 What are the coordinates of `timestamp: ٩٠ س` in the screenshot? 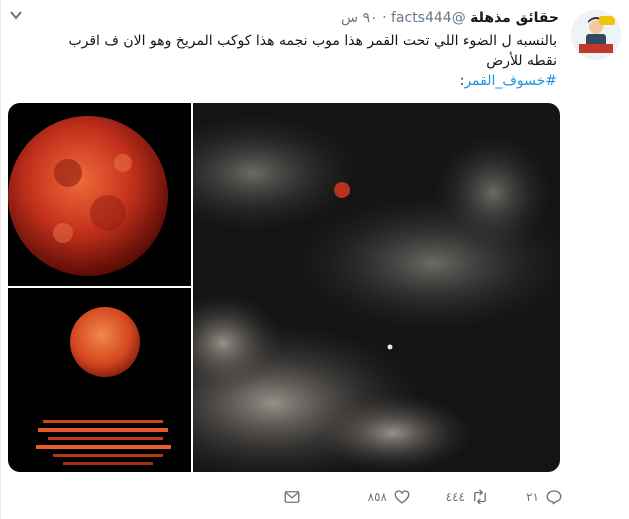 It's located at (359, 18).